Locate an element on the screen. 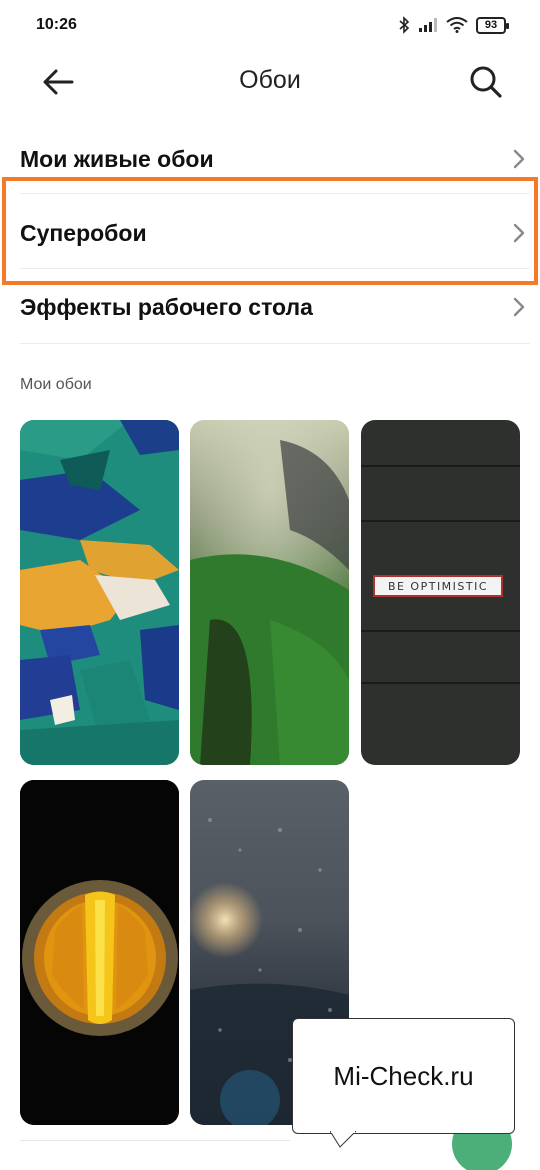 This screenshot has height=1170, width=540. page-title: Обои is located at coordinates (270, 80).